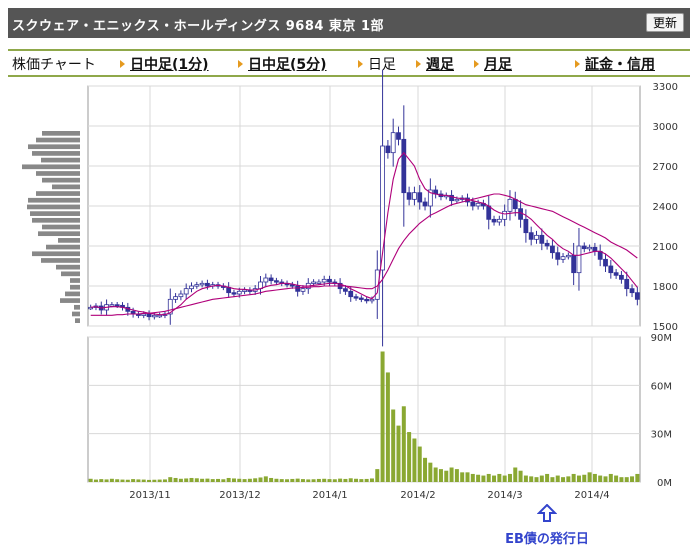  I want to click on eb-issue-annotation: EB債の発行日, so click(547, 525).